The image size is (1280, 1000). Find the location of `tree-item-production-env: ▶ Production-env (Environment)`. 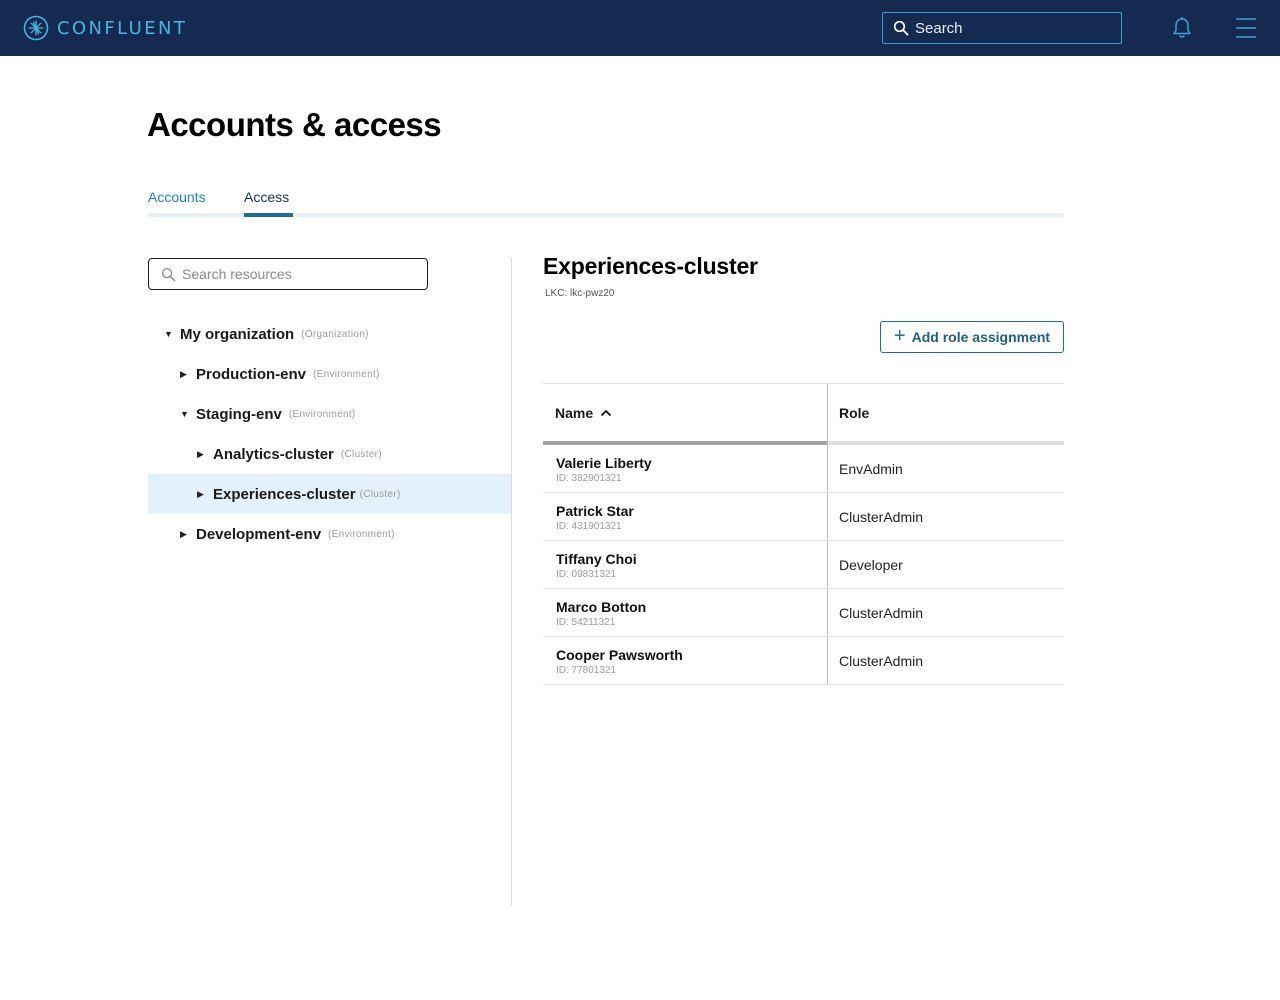

tree-item-production-env: ▶ Production-env (Environment) is located at coordinates (329, 374).